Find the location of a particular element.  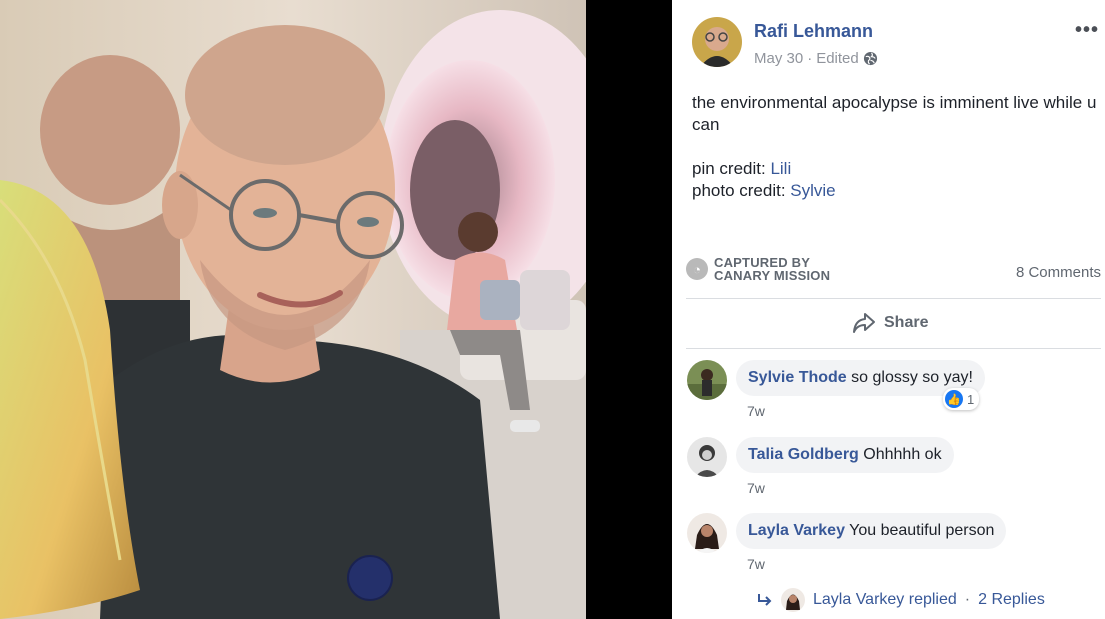

author-name: Rafi Lehmann is located at coordinates (813, 31).